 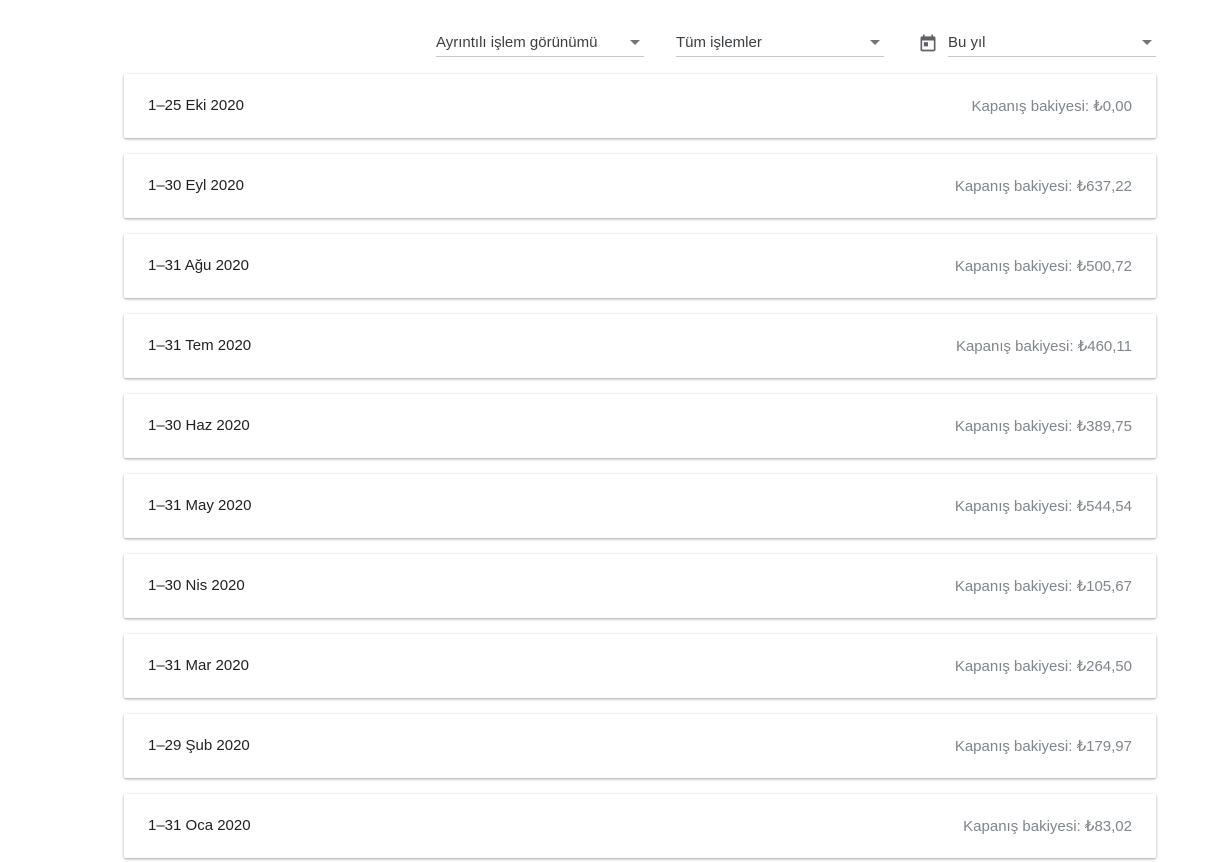 I want to click on view-mode-select: Ayrıntılı işlem görünümü, so click(x=540, y=42).